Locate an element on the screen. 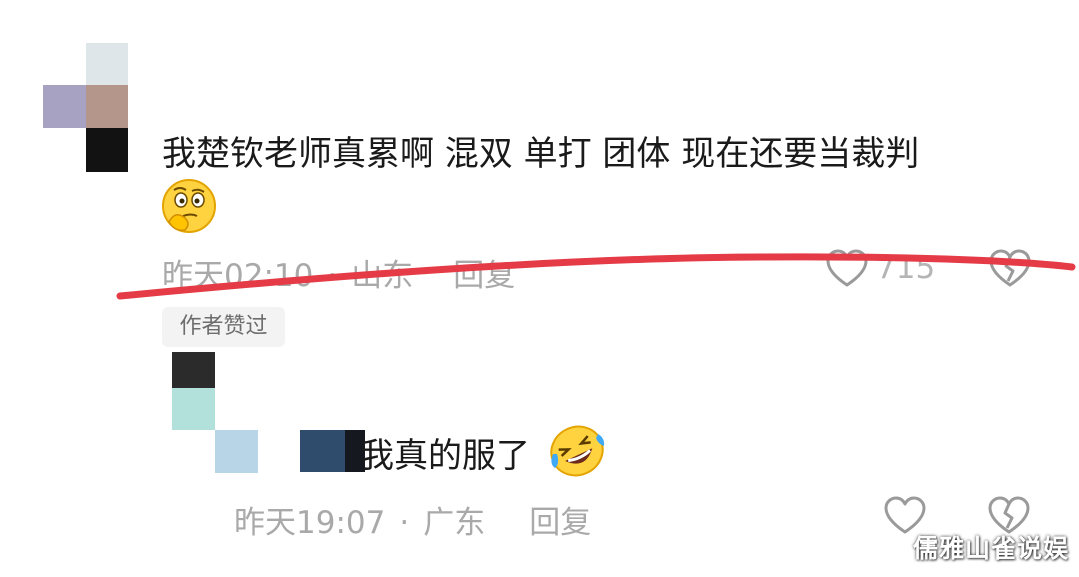  rolling-on-floor-laughing-emoji is located at coordinates (577, 451).